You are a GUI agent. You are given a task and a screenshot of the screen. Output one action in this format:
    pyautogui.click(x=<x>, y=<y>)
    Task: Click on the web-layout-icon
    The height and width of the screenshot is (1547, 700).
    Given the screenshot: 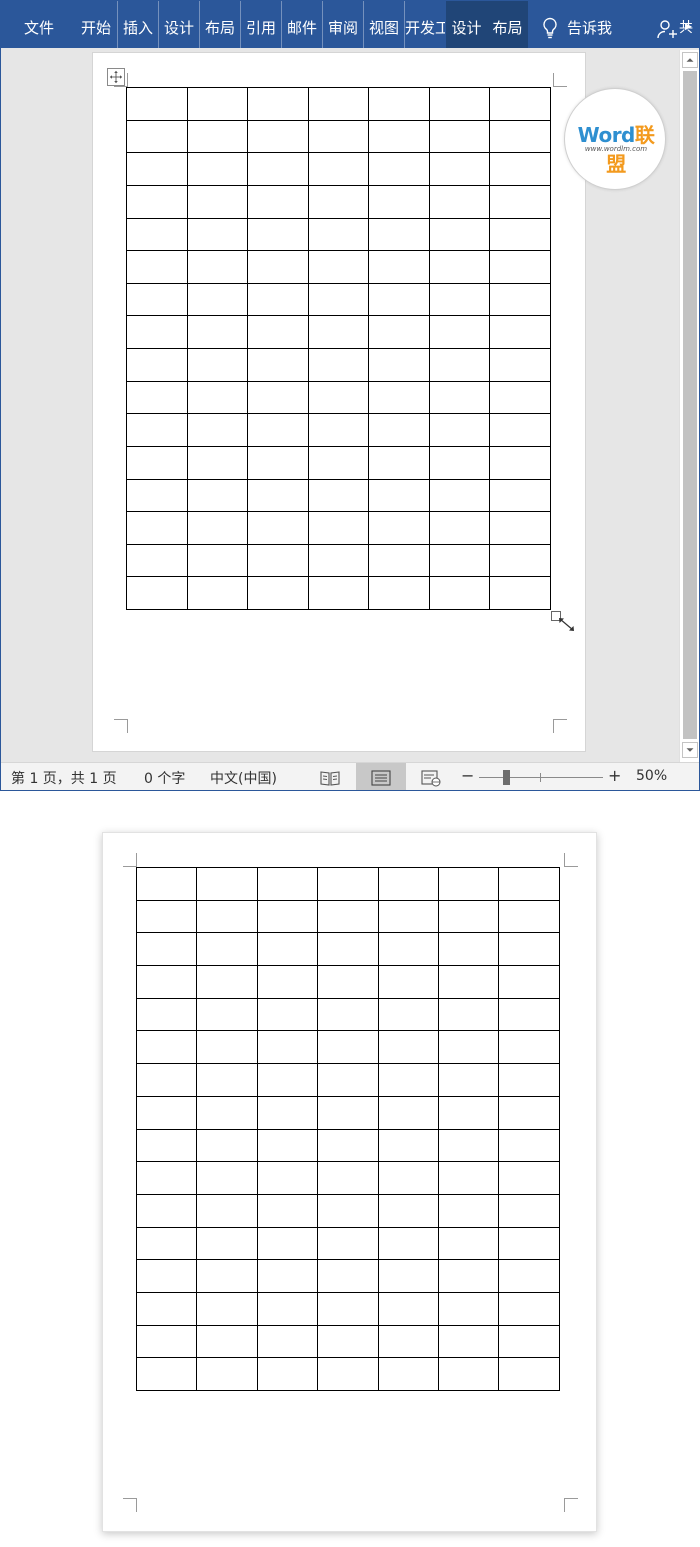 What is the action you would take?
    pyautogui.click(x=431, y=778)
    